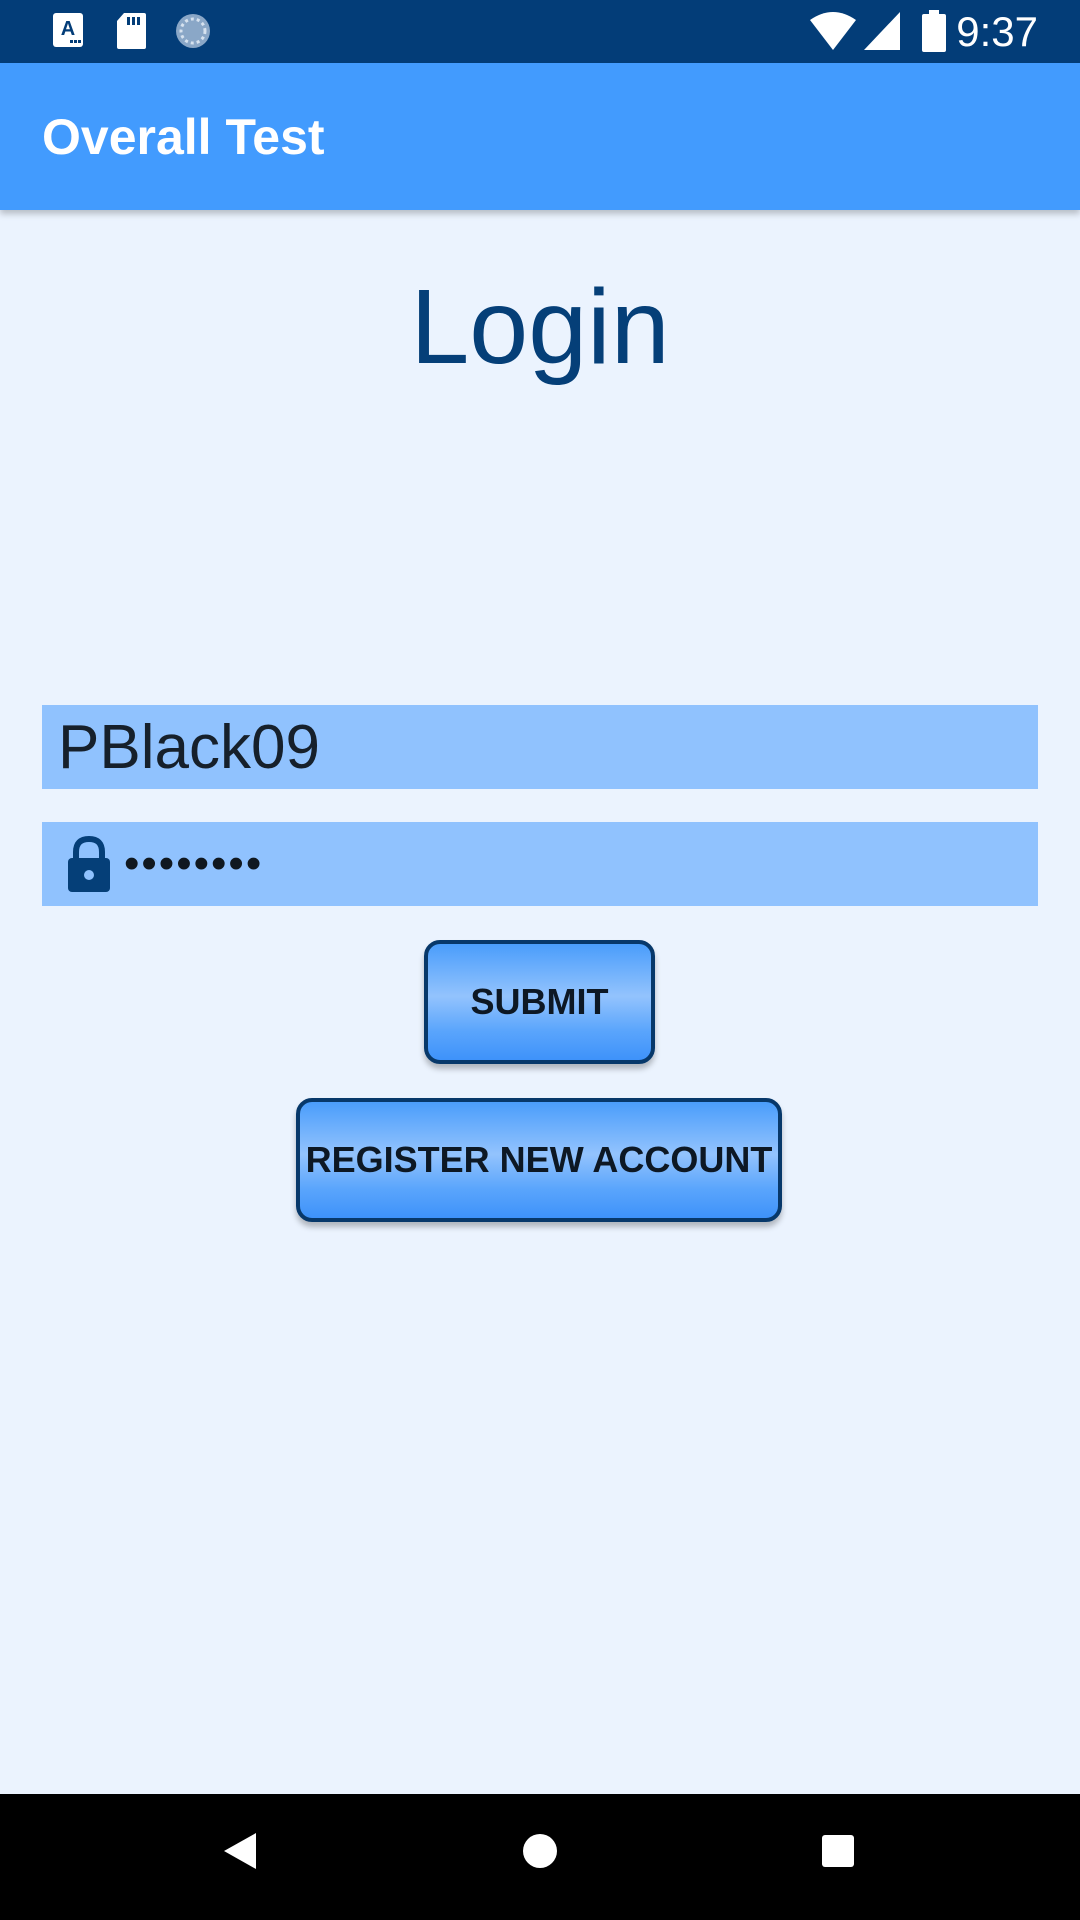  I want to click on password-value: ••••••••, so click(194, 863).